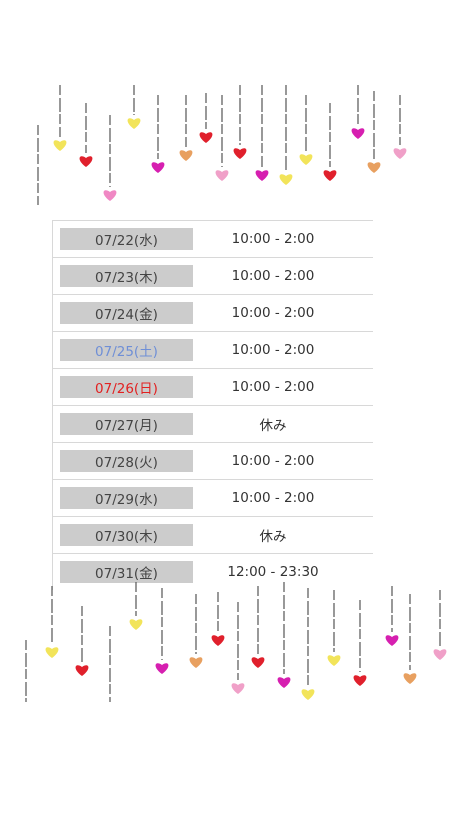  What do you see at coordinates (213, 423) in the screenshot?
I see `schedule-row: 07/27(月) 休み` at bounding box center [213, 423].